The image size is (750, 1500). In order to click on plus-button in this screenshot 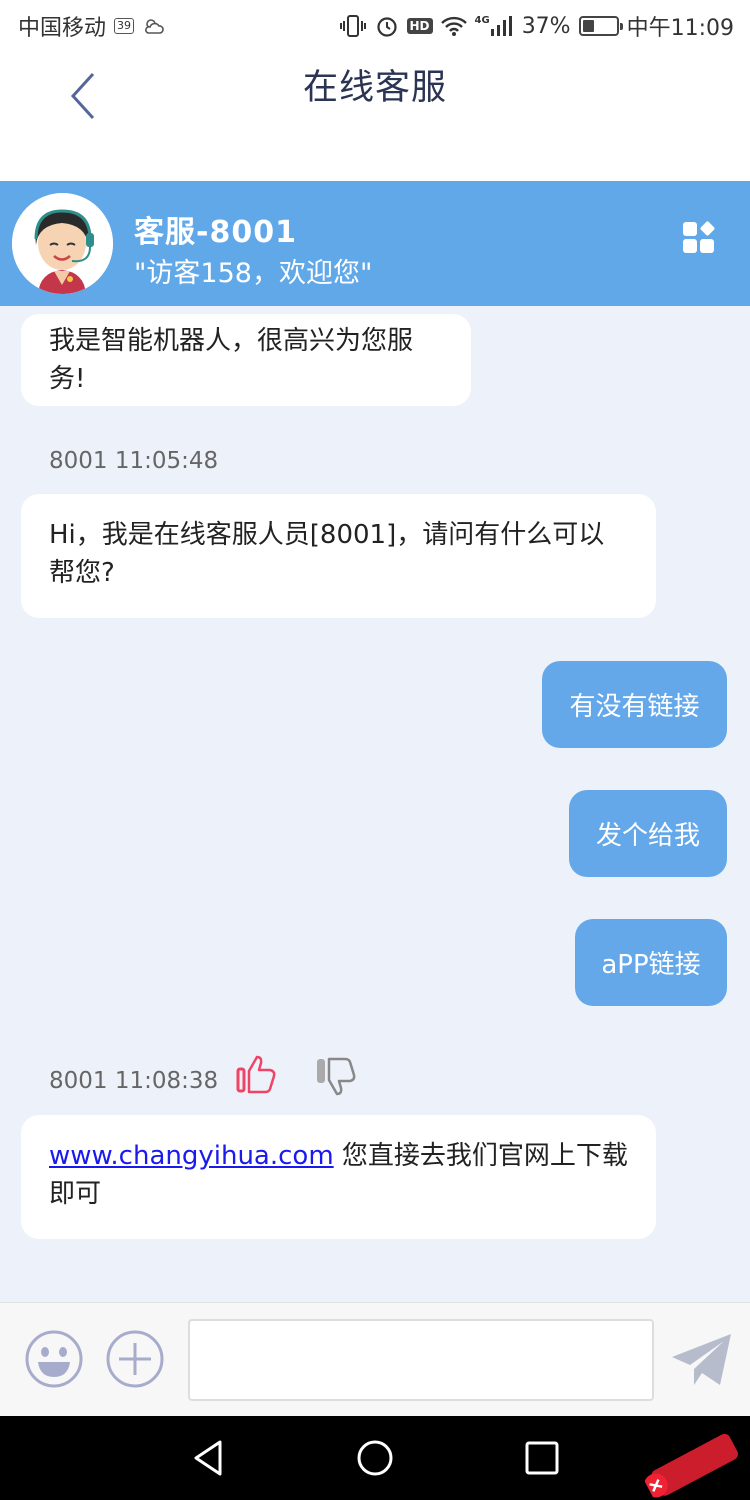, I will do `click(135, 1359)`.